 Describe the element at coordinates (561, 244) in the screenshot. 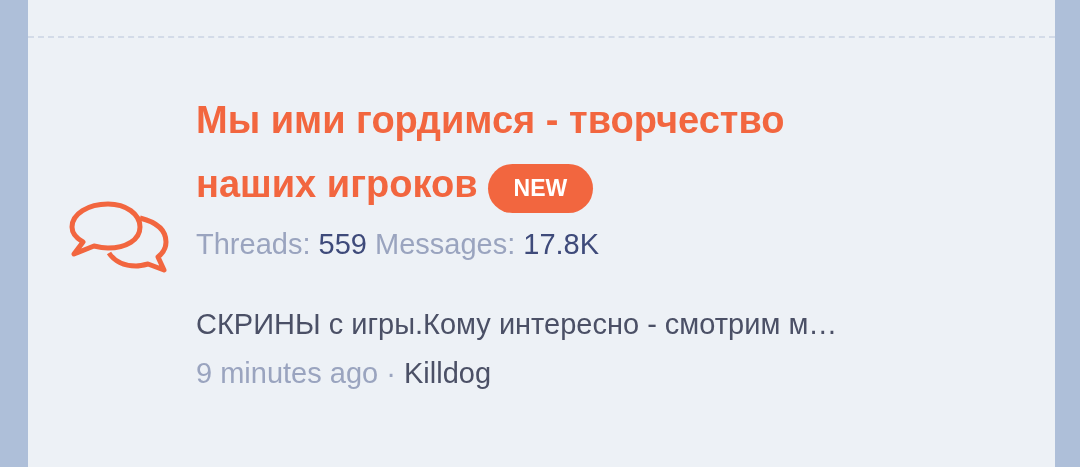

I see `stat-value: 17.8K` at that location.